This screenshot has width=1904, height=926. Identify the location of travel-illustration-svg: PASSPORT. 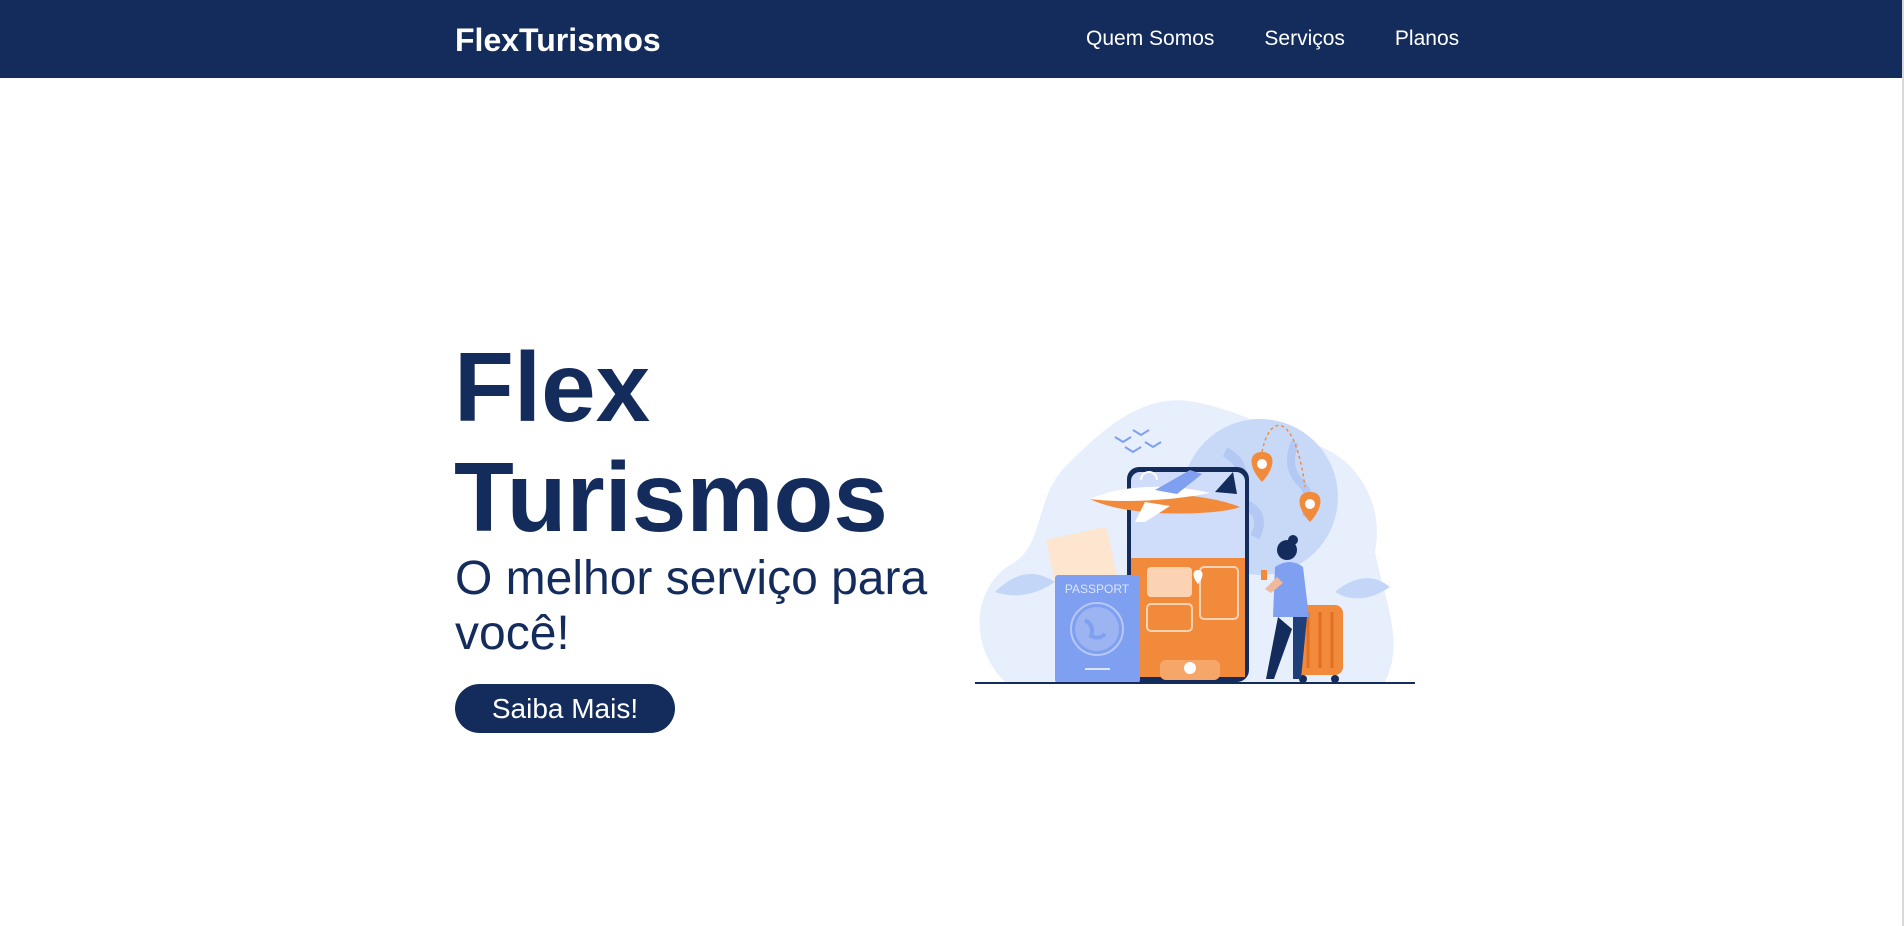
(1195, 542).